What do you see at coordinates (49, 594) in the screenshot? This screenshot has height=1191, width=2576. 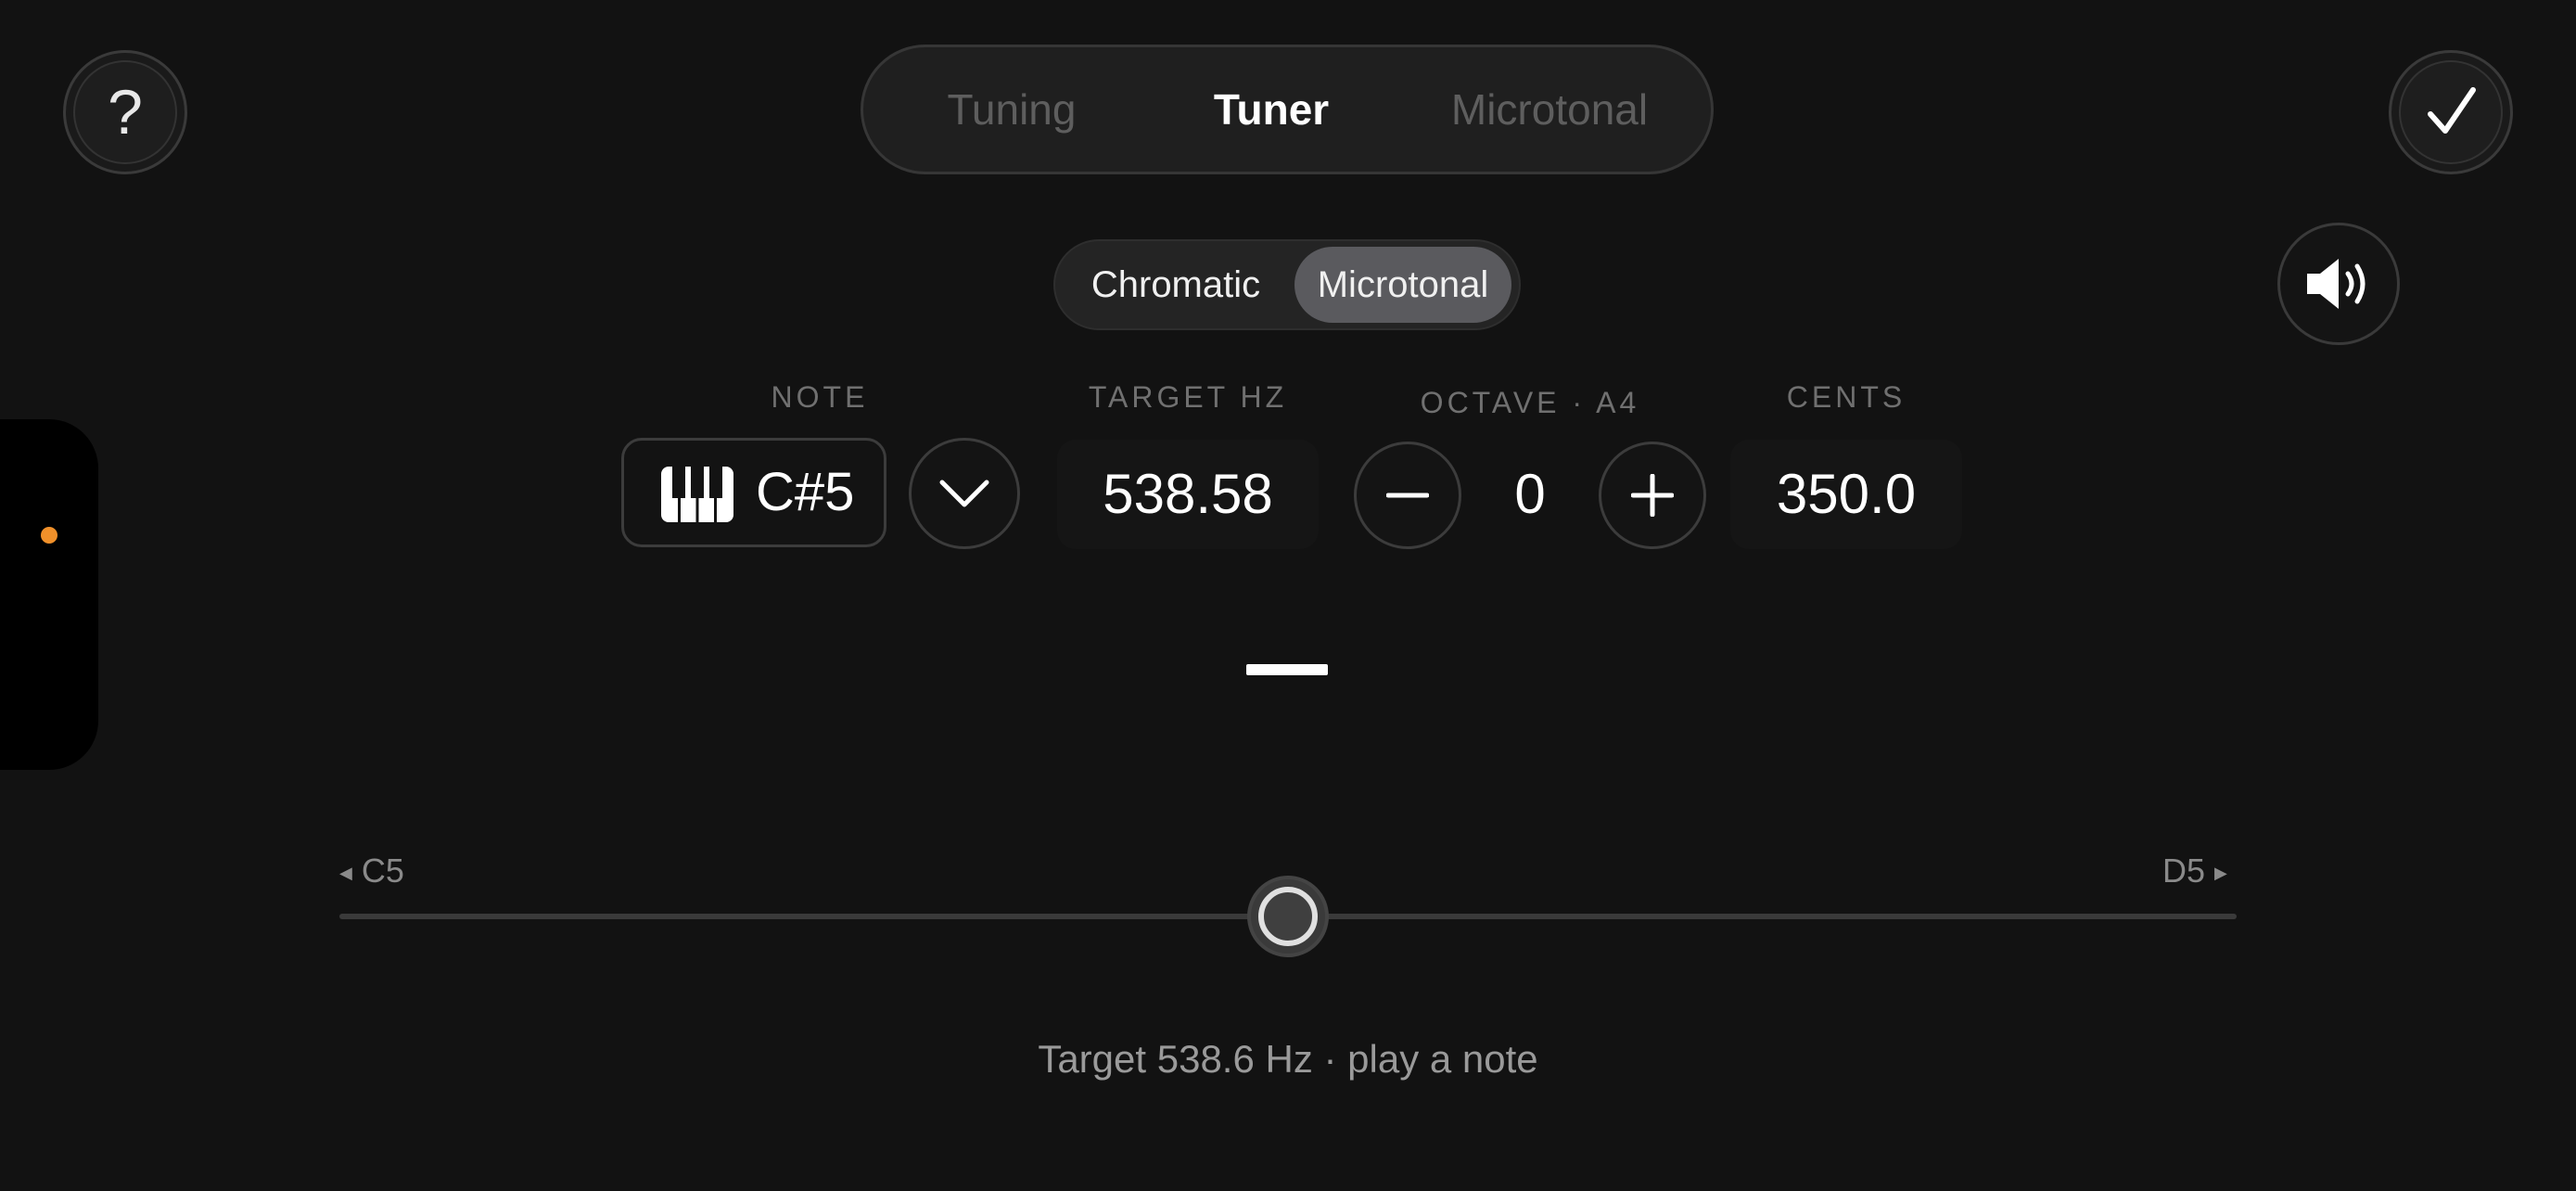 I see `side-handle` at bounding box center [49, 594].